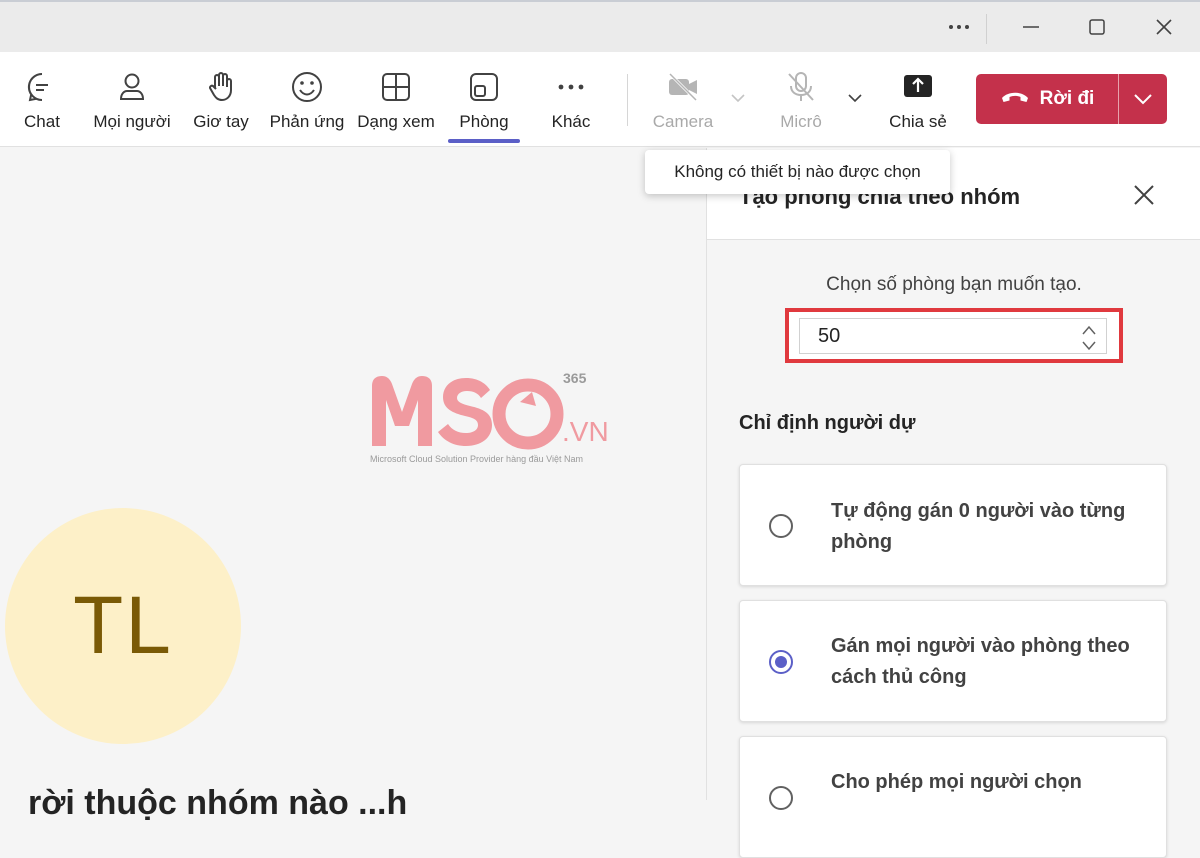 Image resolution: width=1200 pixels, height=858 pixels. Describe the element at coordinates (855, 98) in the screenshot. I see `mic-options-chevron-icon` at that location.